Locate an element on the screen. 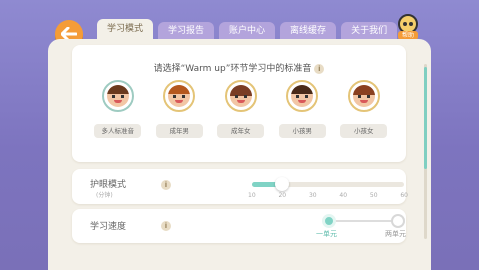  tick-label: 40 is located at coordinates (343, 195).